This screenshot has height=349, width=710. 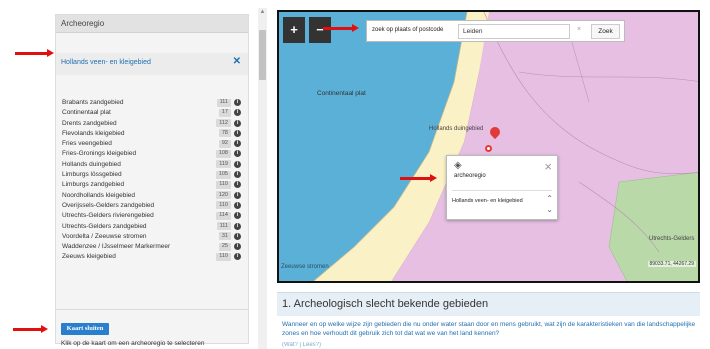 What do you see at coordinates (85, 329) in the screenshot?
I see `close-map-button: Kaart sluiten` at bounding box center [85, 329].